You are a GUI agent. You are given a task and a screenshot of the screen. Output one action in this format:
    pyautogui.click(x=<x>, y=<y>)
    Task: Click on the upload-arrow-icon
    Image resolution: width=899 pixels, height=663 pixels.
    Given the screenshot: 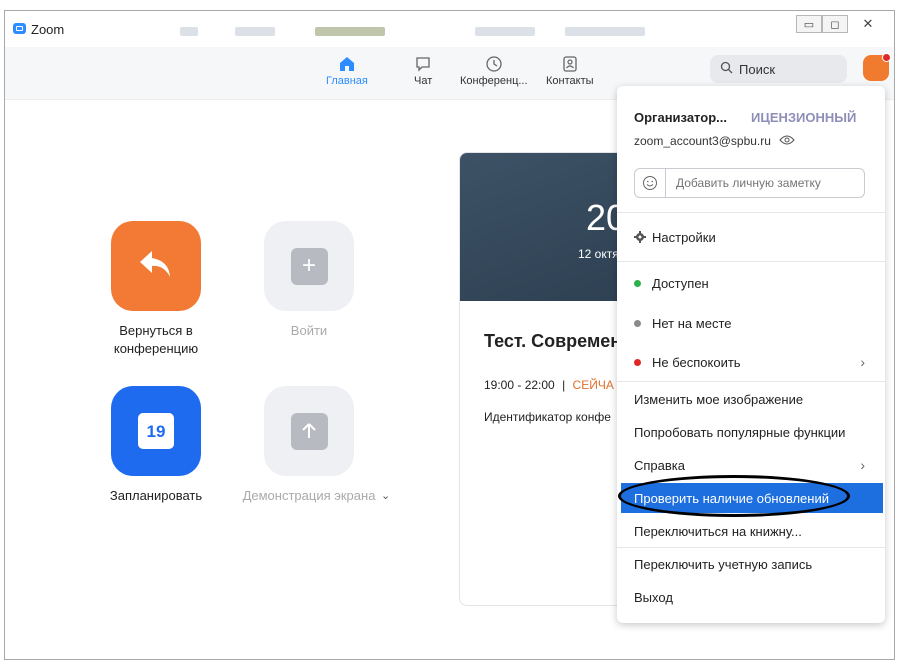 What is the action you would take?
    pyautogui.click(x=309, y=431)
    